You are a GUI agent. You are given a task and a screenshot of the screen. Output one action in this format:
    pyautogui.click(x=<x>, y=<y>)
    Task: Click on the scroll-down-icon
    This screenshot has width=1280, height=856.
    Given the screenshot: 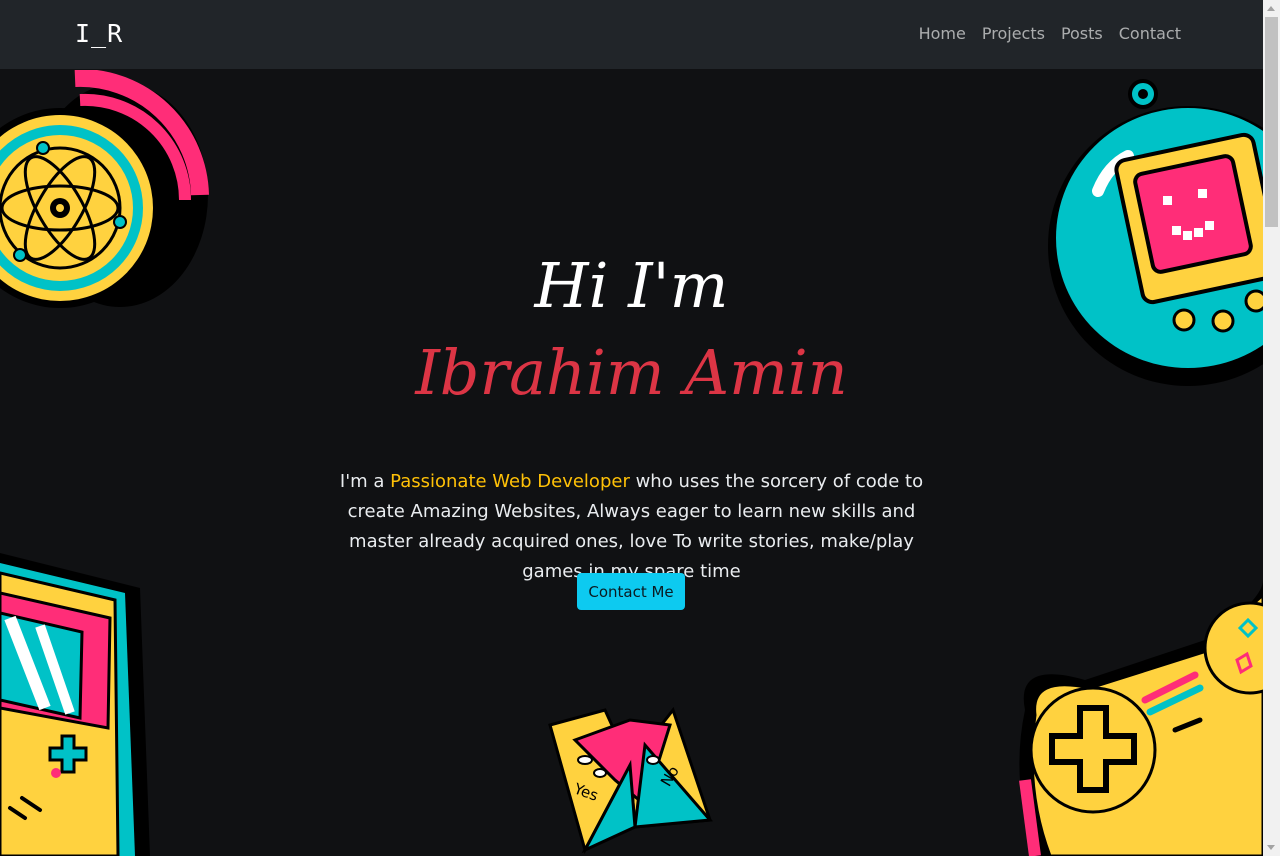 What is the action you would take?
    pyautogui.click(x=1271, y=847)
    